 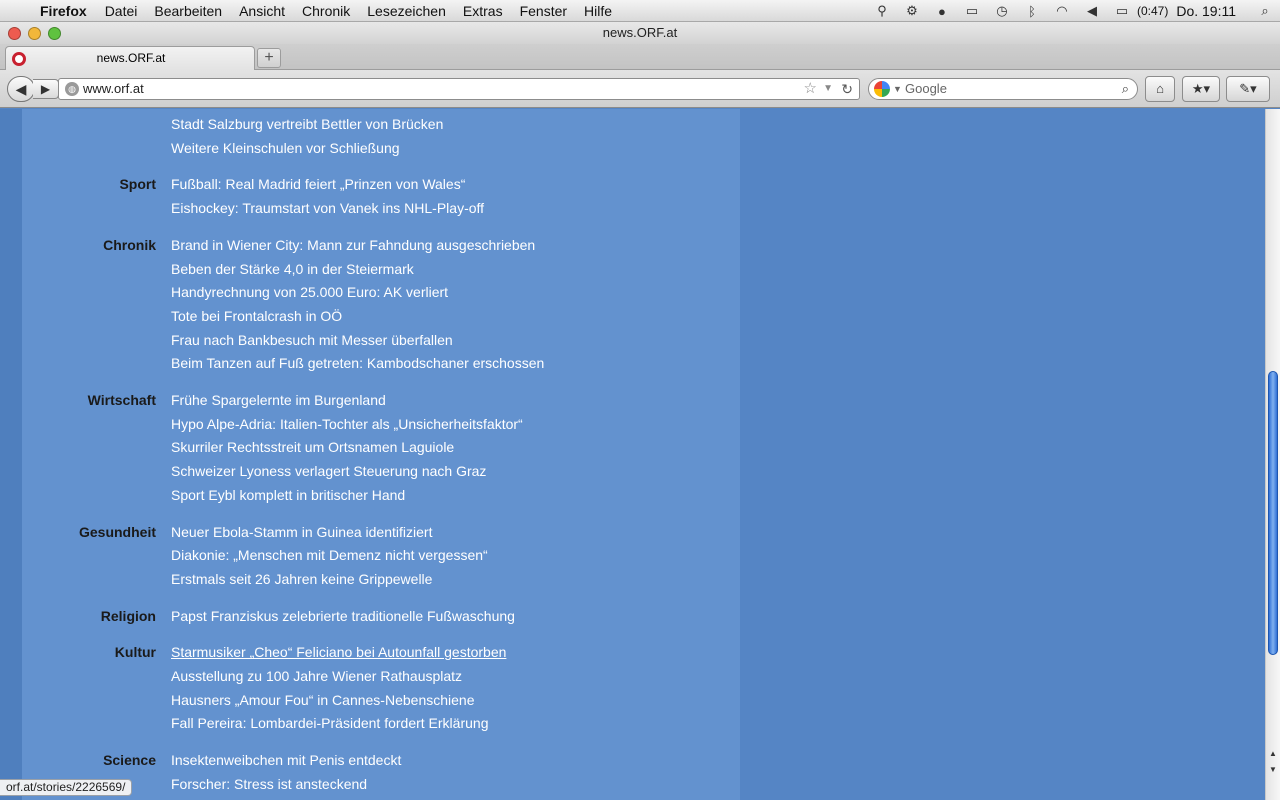 What do you see at coordinates (1125, 89) in the screenshot?
I see `search-magnifier-icon: ⌕` at bounding box center [1125, 89].